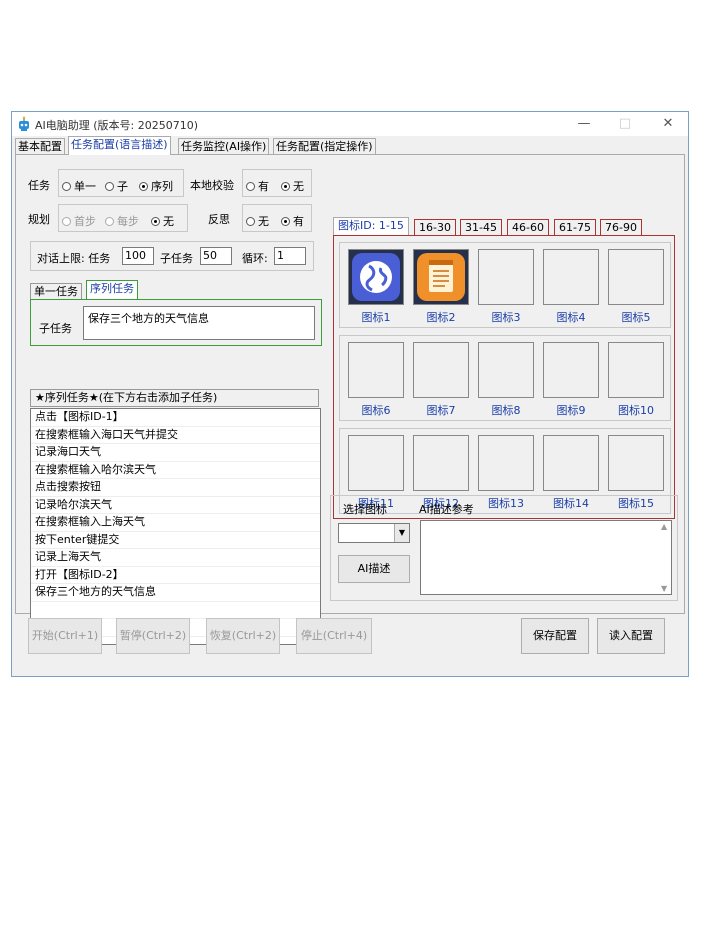 Image resolution: width=705 pixels, height=938 pixels. What do you see at coordinates (435, 227) in the screenshot?
I see `tab-icon-16-30: 16-30` at bounding box center [435, 227].